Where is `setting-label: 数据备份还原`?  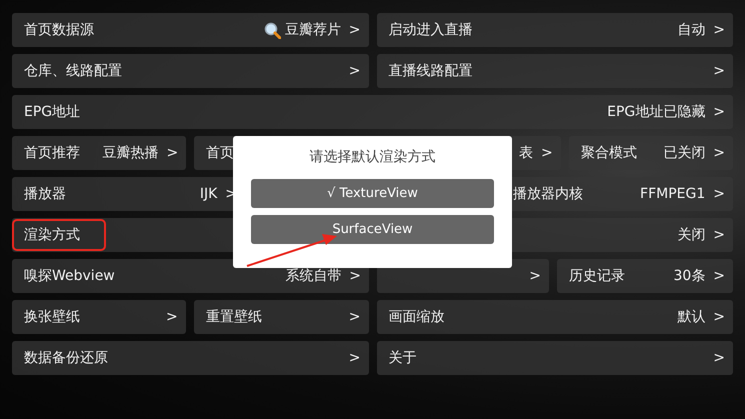
setting-label: 数据备份还原 is located at coordinates (66, 358).